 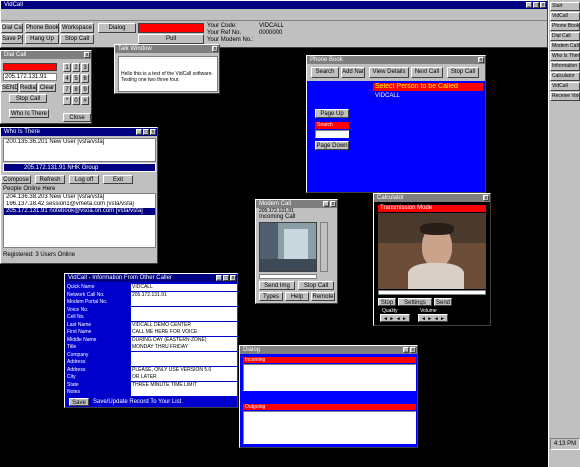 I want to click on info-value: PLEASE, ONLY USE VERSION 5.0, so click(x=184, y=370).